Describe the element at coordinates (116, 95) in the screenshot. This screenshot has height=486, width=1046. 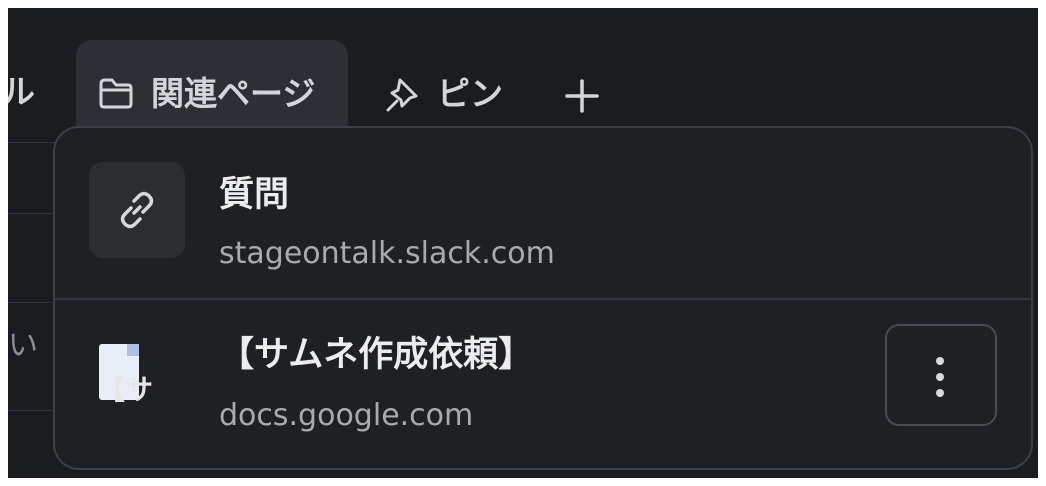
I see `folder-icon` at that location.